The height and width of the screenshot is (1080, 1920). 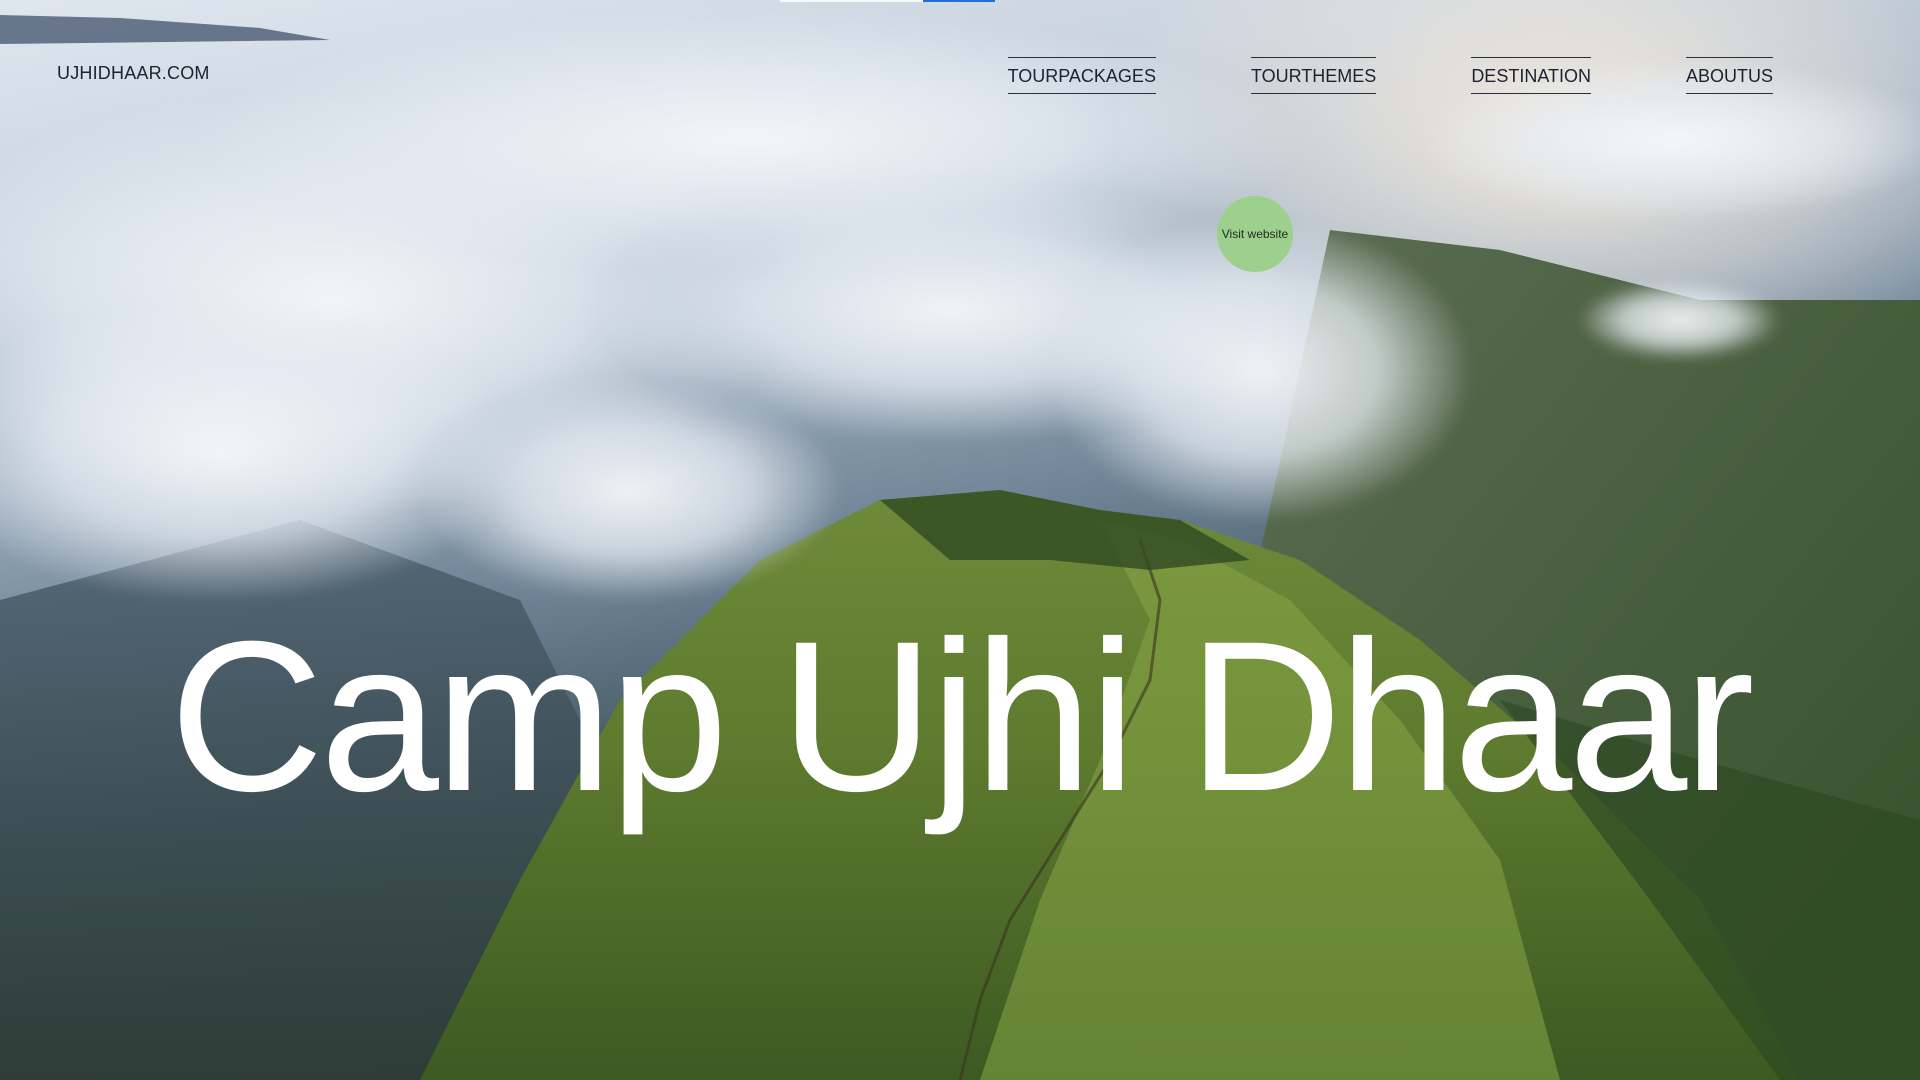 I want to click on top-progress-active-segment, so click(x=959, y=1).